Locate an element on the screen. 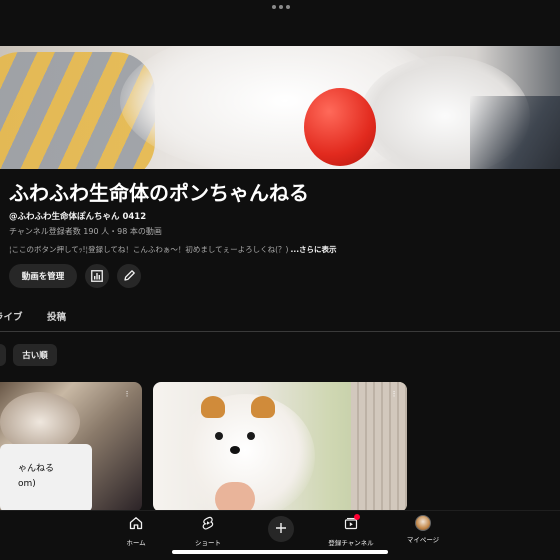  sort-chip-oldest: 古い順 is located at coordinates (35, 355).